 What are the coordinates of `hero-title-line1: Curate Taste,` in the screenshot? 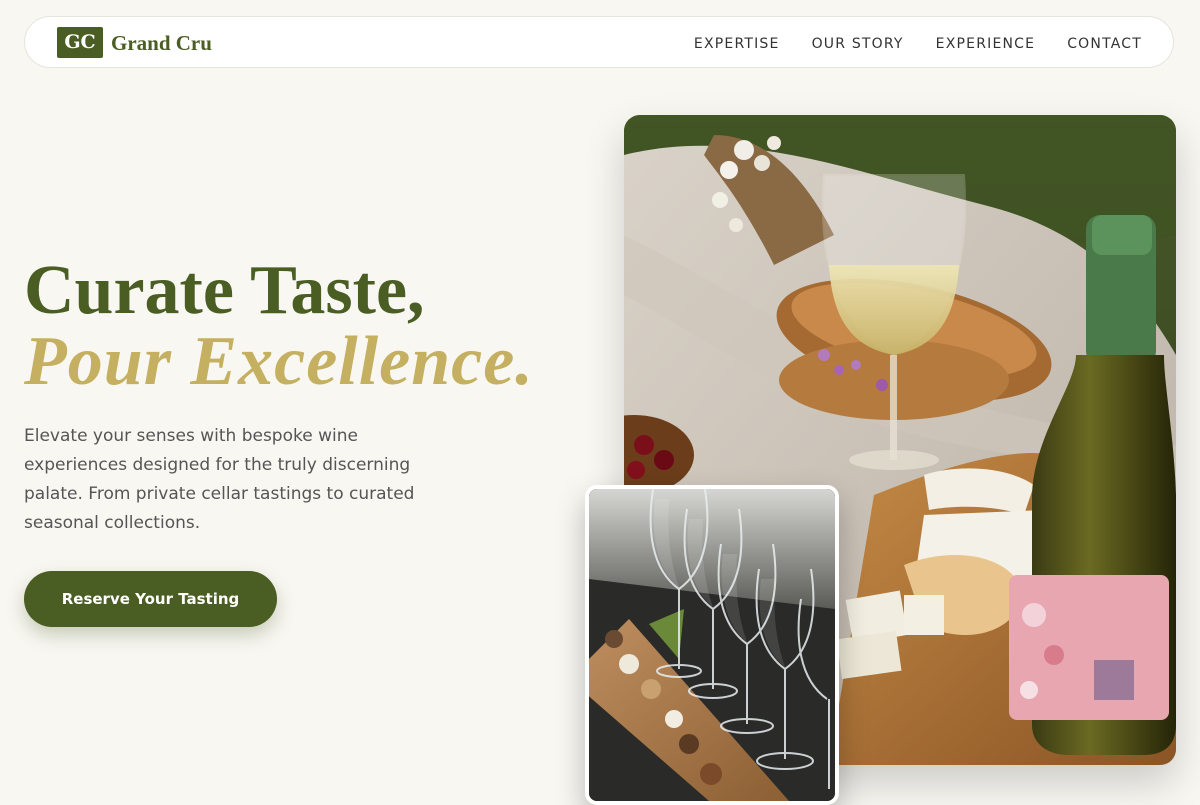 It's located at (224, 290).